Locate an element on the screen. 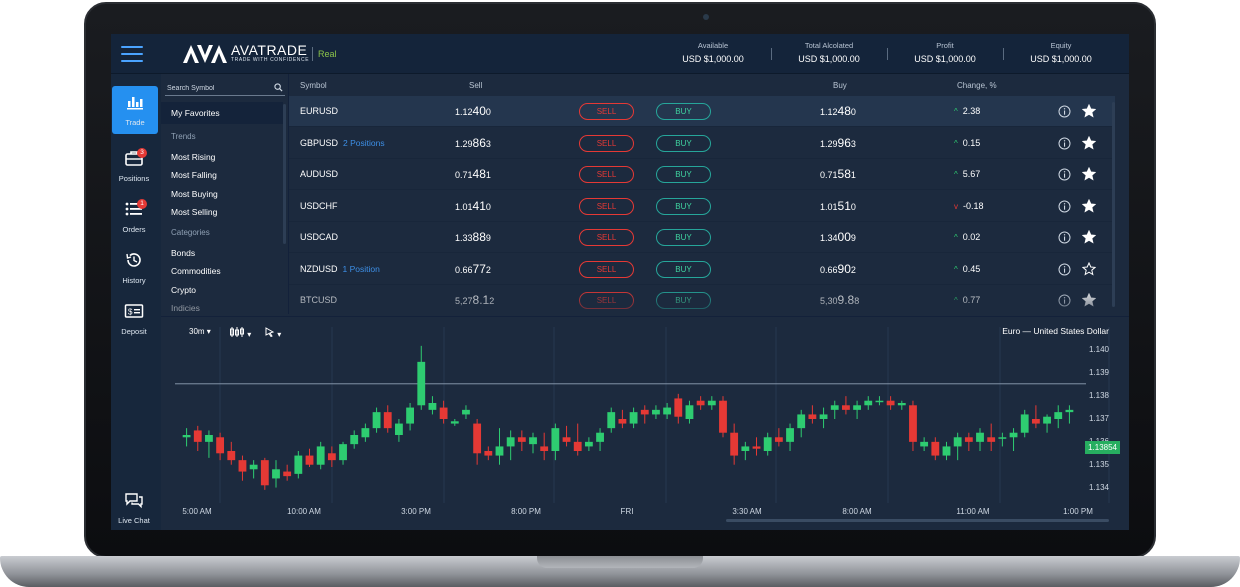 Image resolution: width=1240 pixels, height=587 pixels. x-tick-label: 11:00 AM is located at coordinates (973, 511).